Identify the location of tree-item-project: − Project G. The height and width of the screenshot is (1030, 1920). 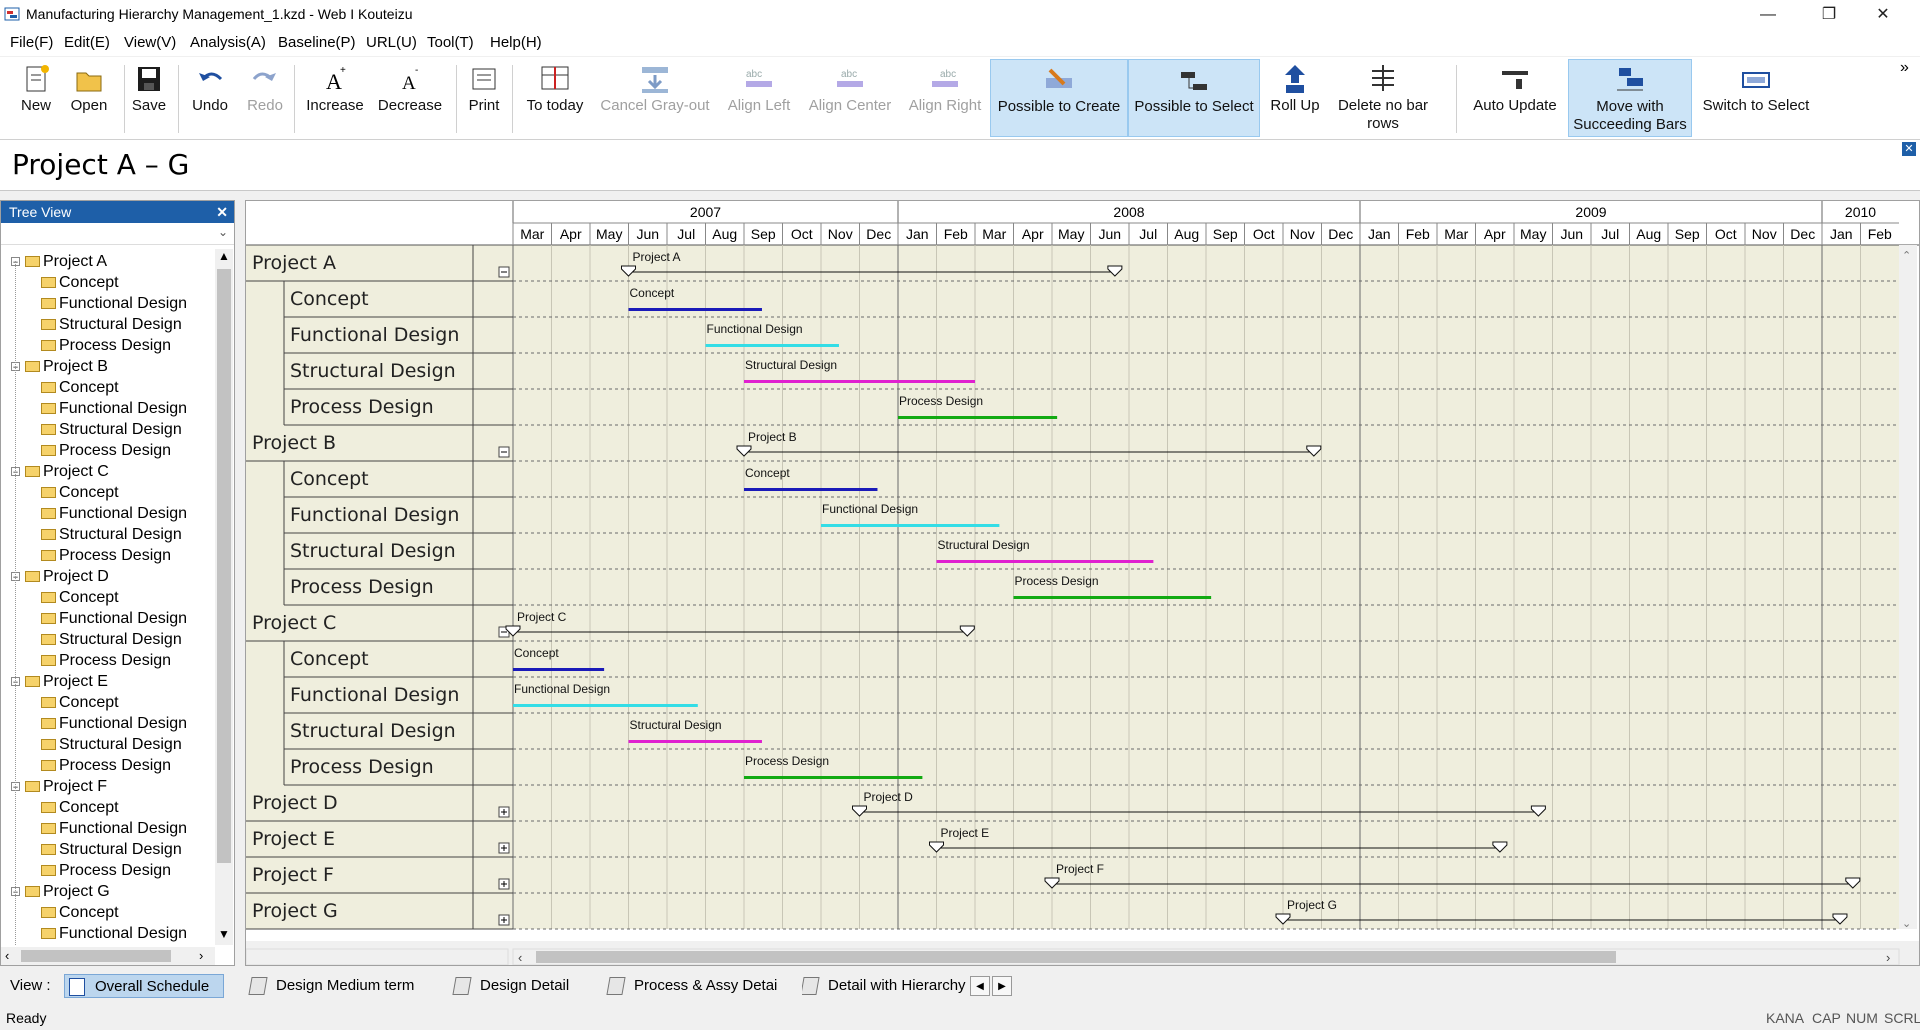
(60, 891).